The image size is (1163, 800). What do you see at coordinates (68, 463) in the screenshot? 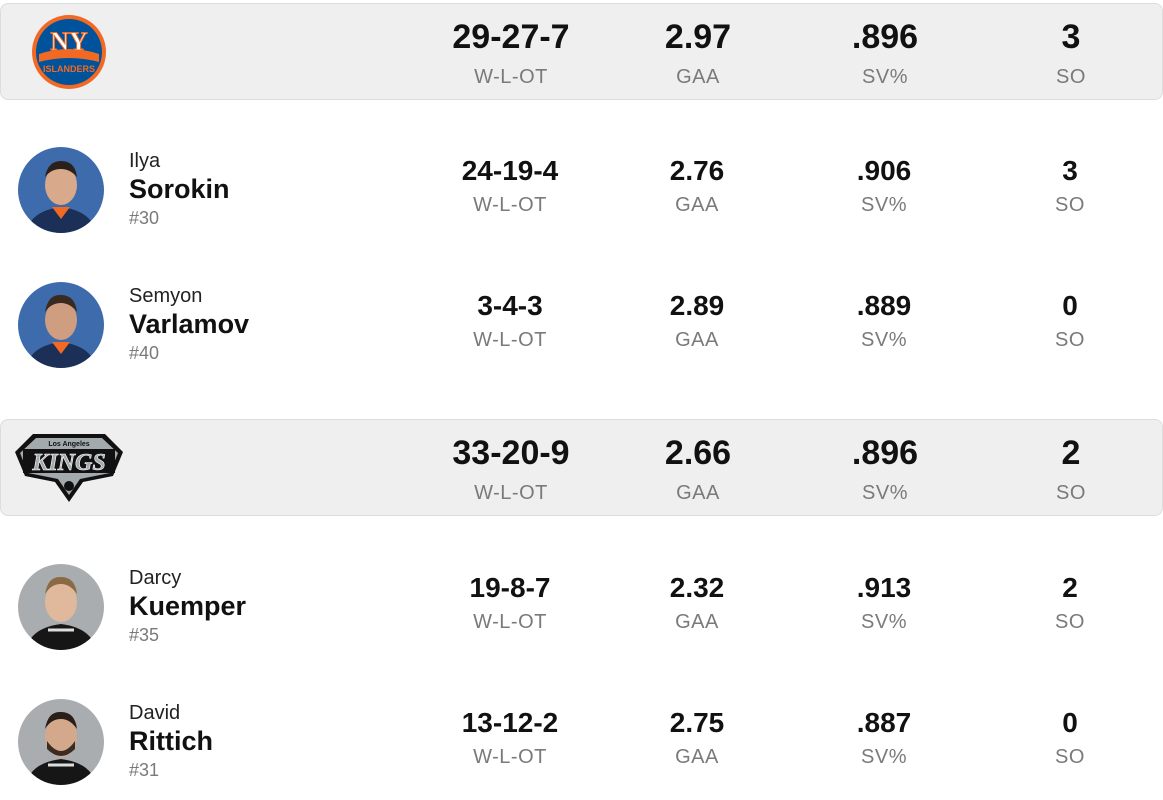
I see `svg-text: KINGS` at bounding box center [68, 463].